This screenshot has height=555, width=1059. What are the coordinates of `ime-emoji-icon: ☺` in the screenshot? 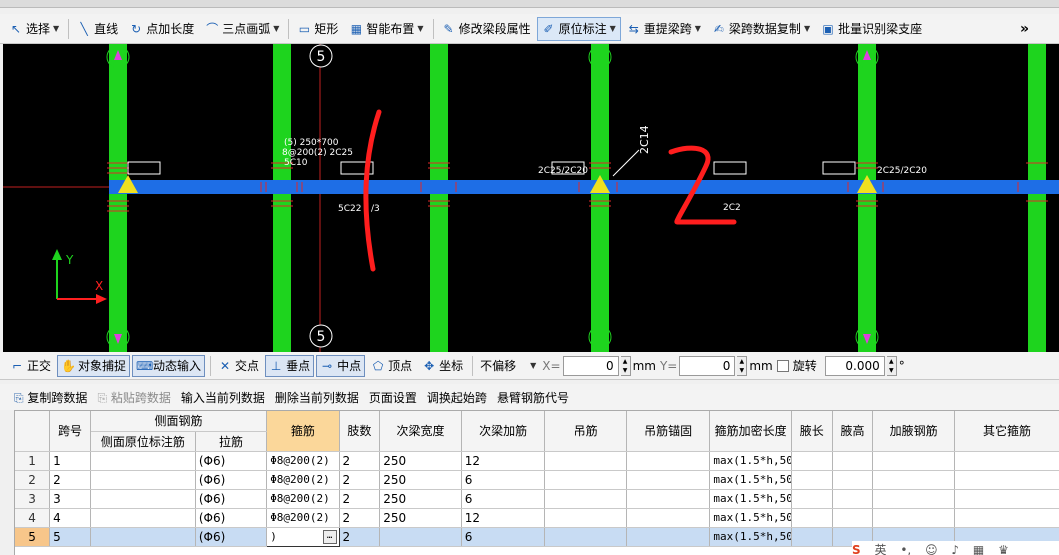 It's located at (931, 549).